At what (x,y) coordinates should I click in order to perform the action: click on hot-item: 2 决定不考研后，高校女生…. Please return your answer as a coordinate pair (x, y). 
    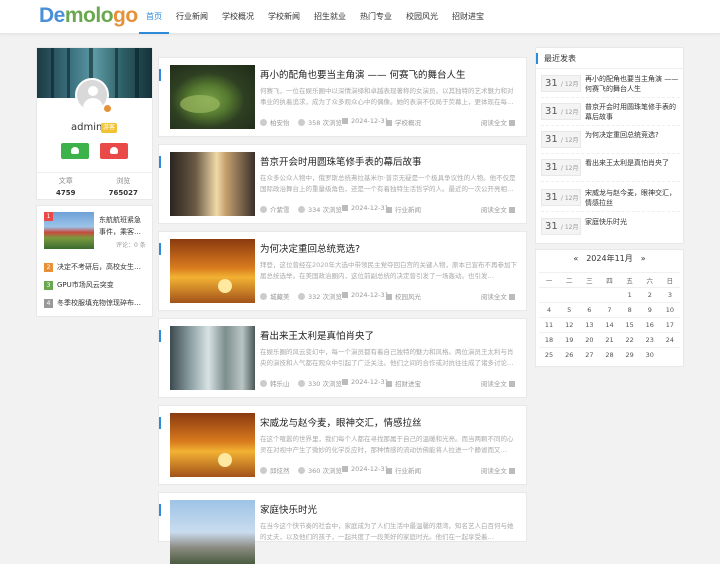
    Looking at the image, I should click on (96, 269).